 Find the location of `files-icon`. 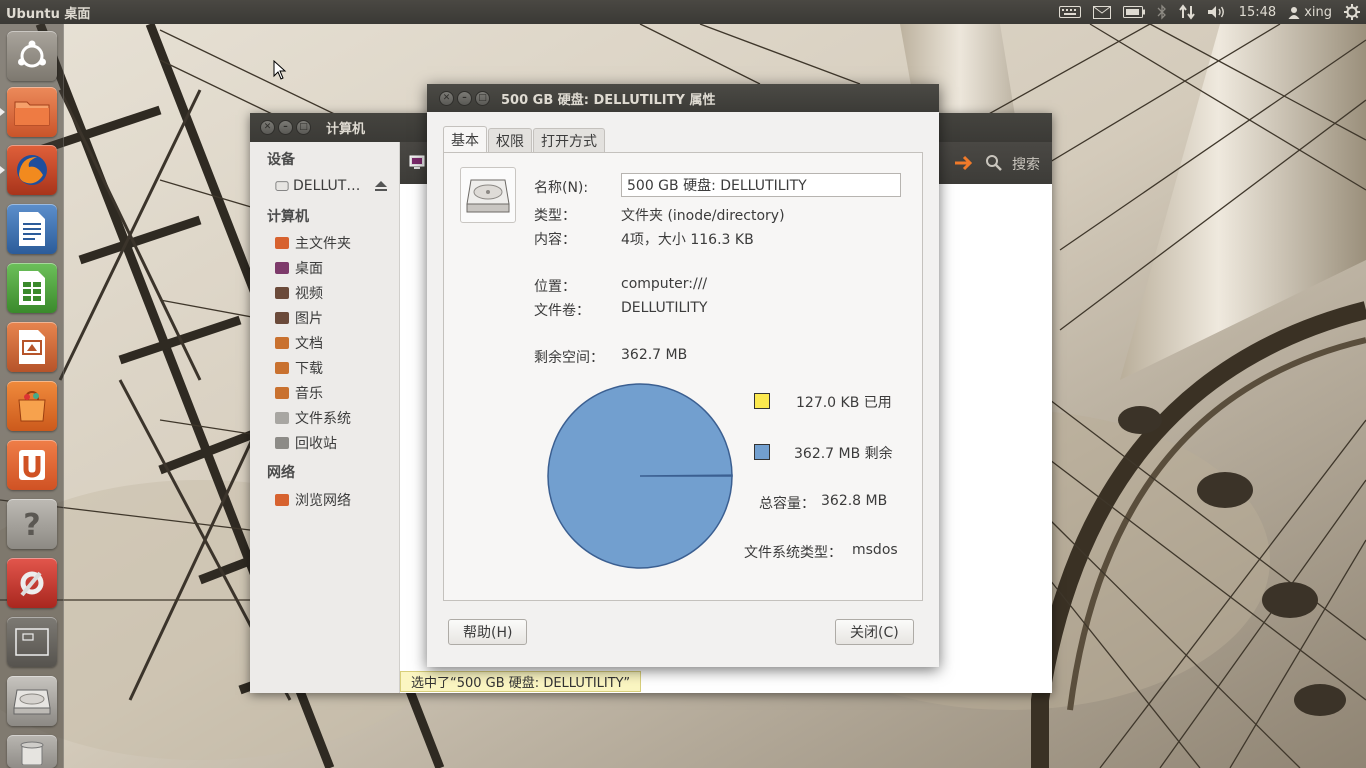

files-icon is located at coordinates (32, 112).